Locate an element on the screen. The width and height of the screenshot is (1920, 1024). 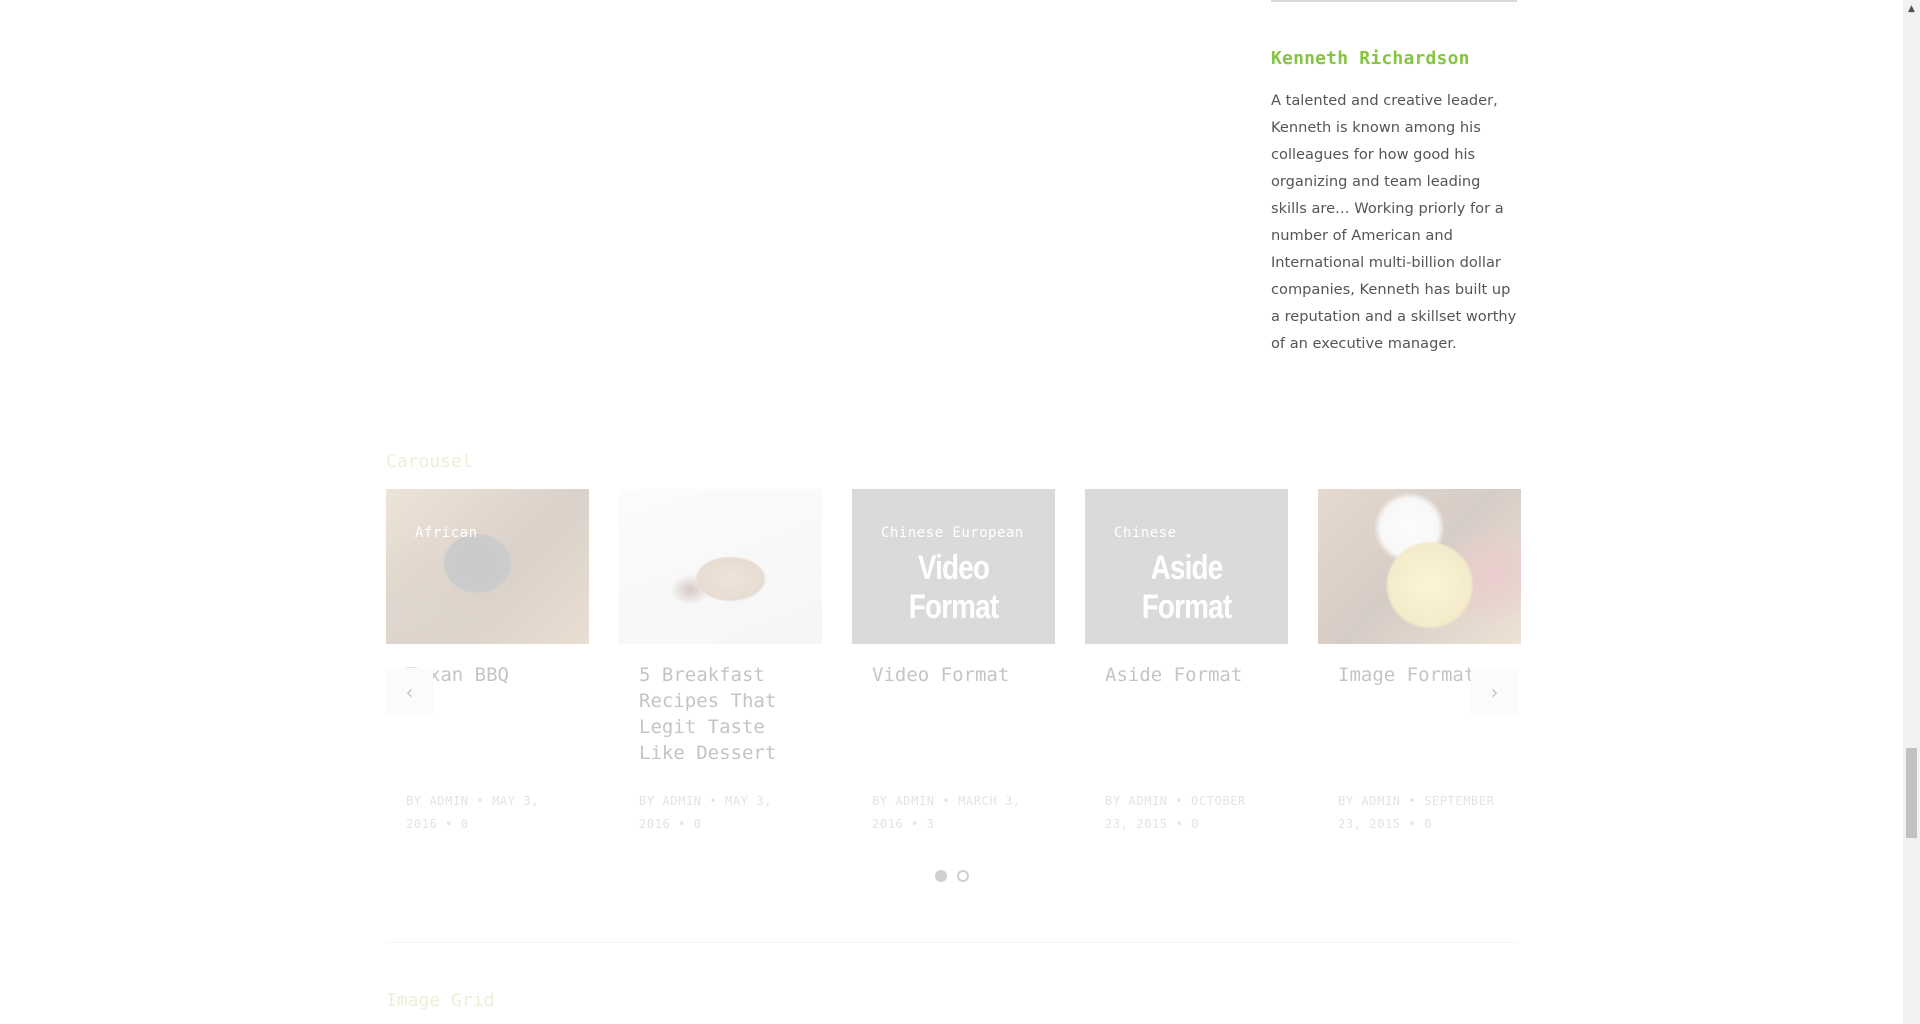
card-meta: BY ADMIN • SEPTEMBER 23, 2015 • 0 is located at coordinates (1416, 812).